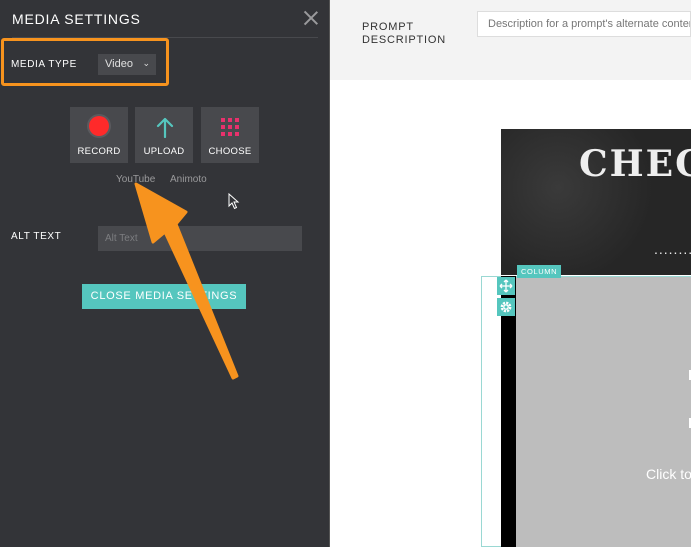 The image size is (691, 547). Describe the element at coordinates (311, 18) in the screenshot. I see `close-icon` at that location.